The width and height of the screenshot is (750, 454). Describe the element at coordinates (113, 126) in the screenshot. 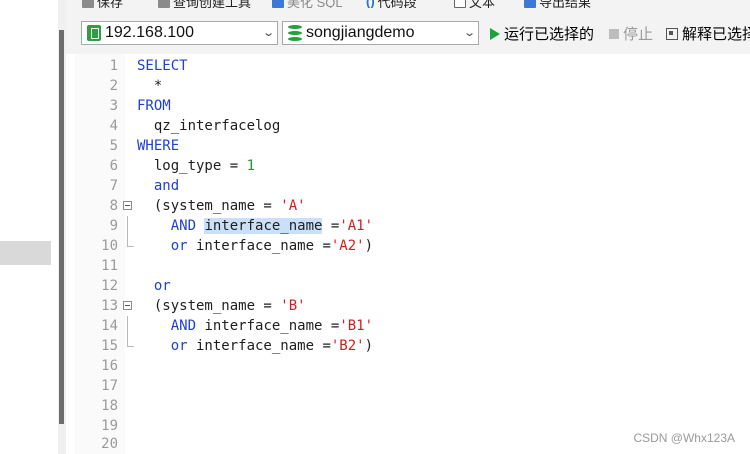

I see `line-number: 4` at that location.